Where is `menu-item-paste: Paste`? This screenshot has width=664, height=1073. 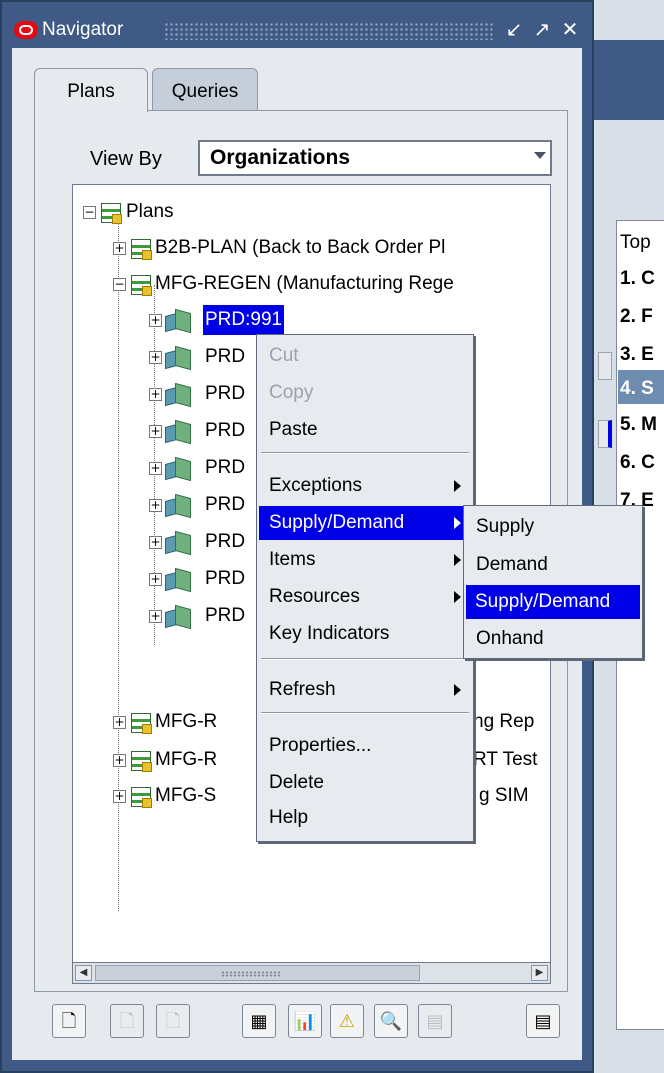
menu-item-paste: Paste is located at coordinates (365, 430).